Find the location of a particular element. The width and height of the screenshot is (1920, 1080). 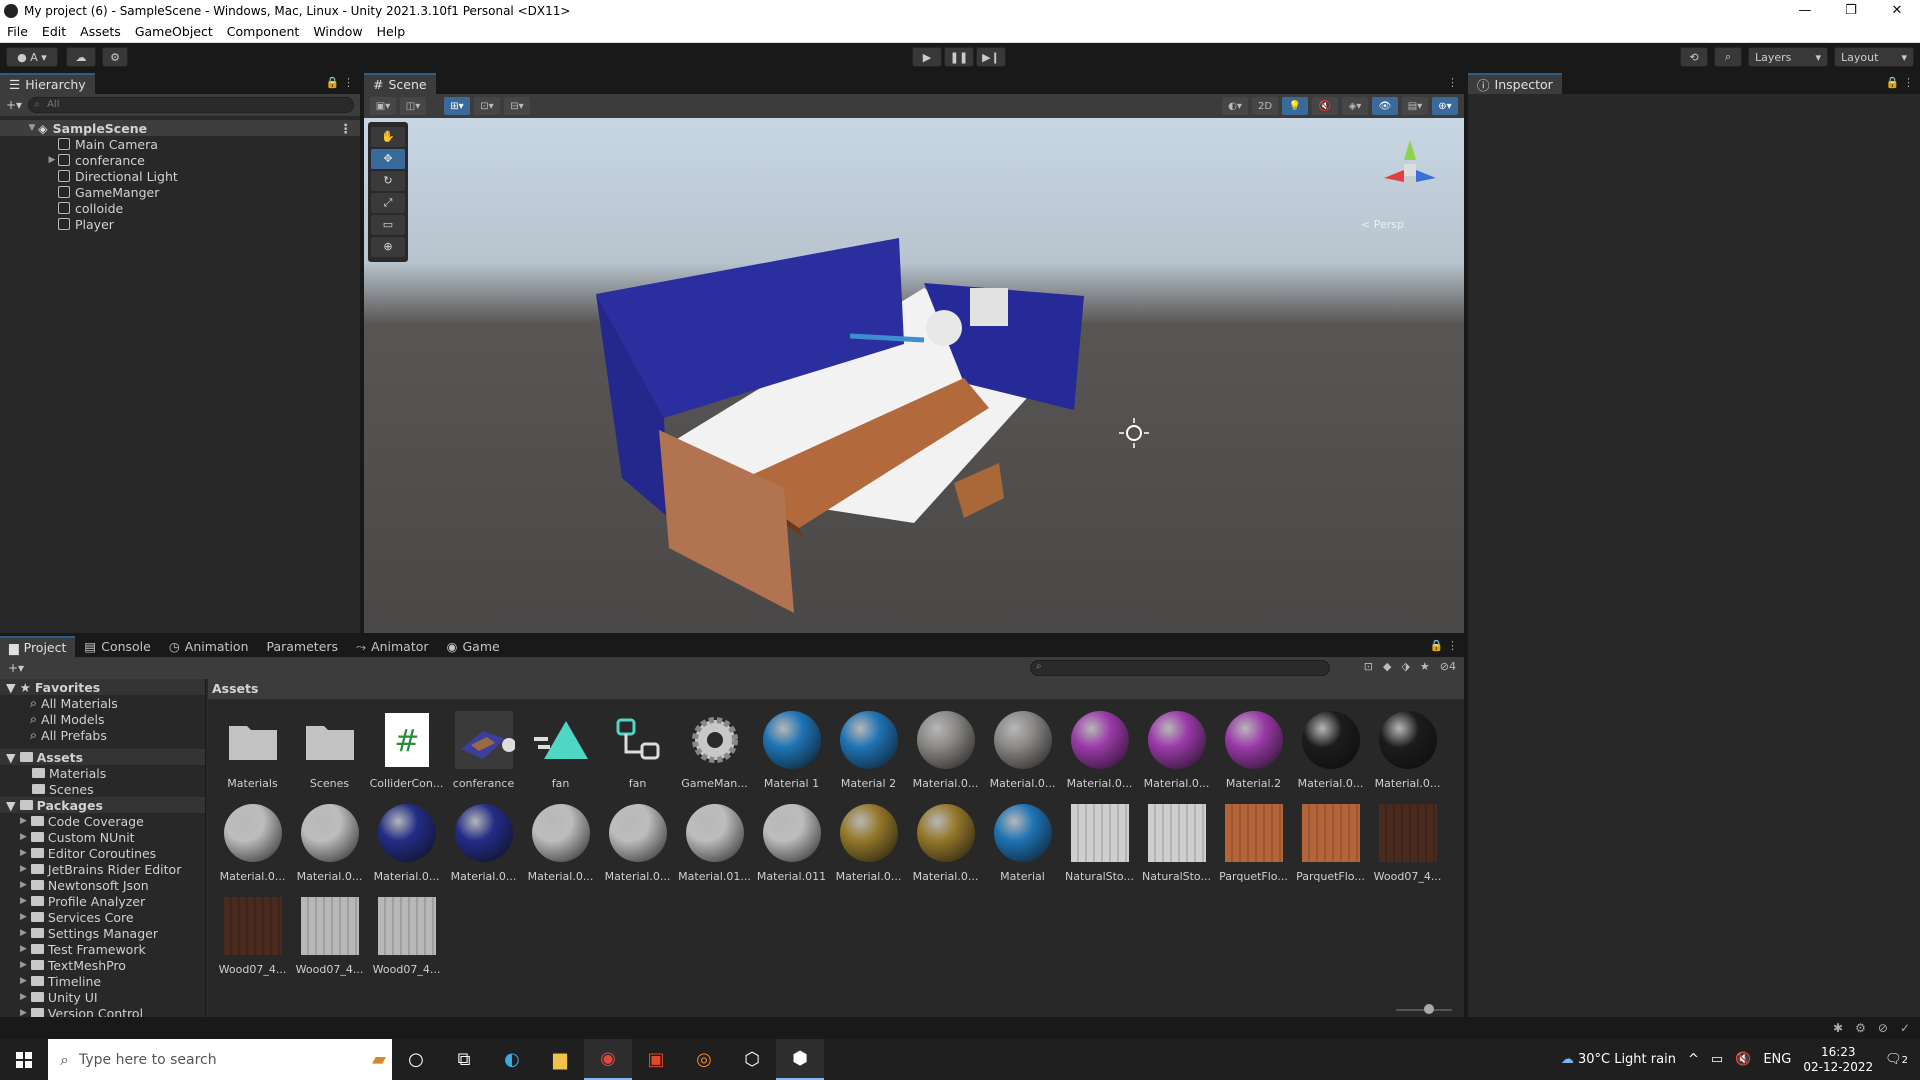

tag-icon: ⬗ is located at coordinates (1405, 666).